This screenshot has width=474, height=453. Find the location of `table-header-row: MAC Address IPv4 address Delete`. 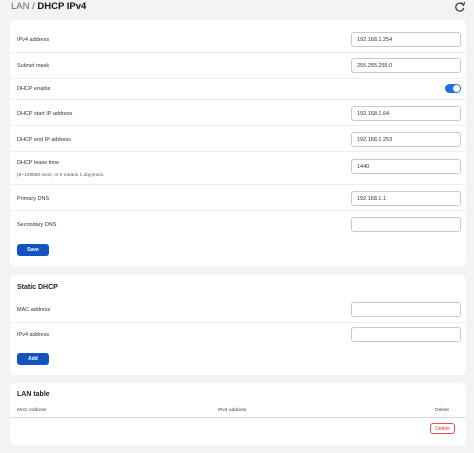

table-header-row: MAC Address IPv4 address Delete is located at coordinates (238, 411).